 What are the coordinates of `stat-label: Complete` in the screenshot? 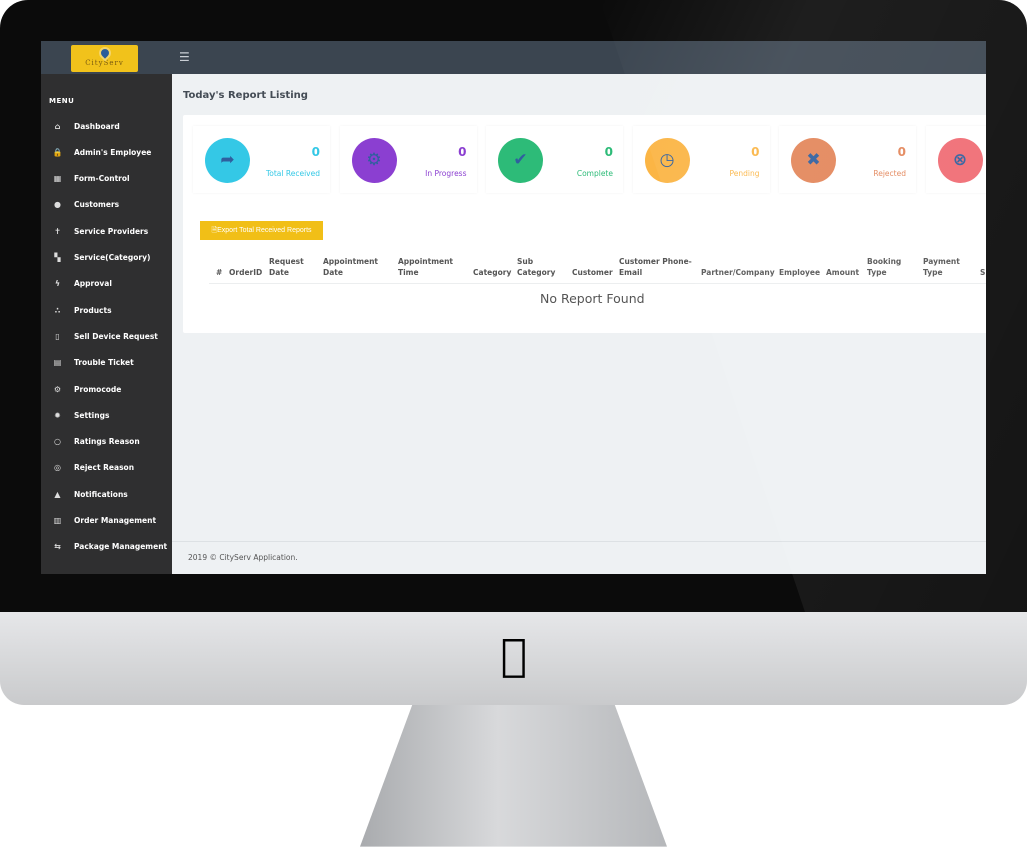 It's located at (594, 173).